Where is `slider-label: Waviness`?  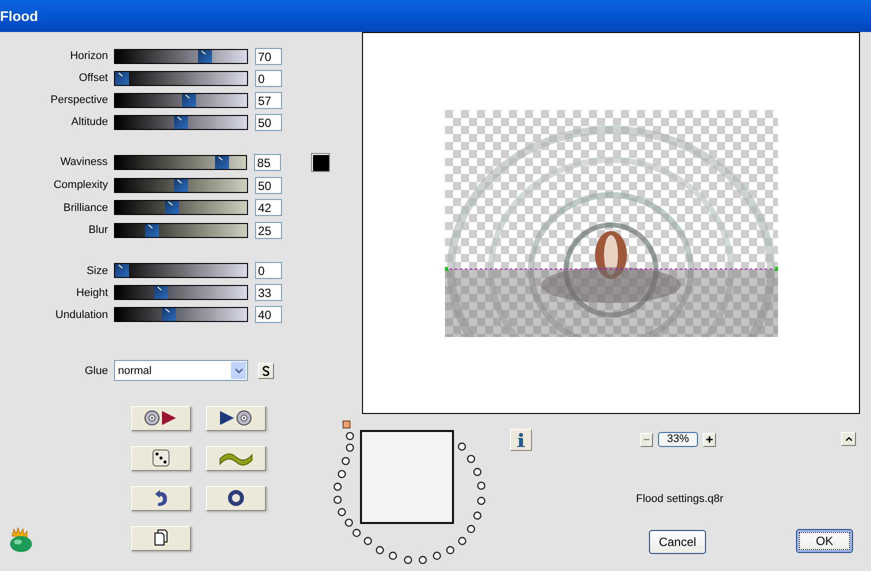 slider-label: Waviness is located at coordinates (83, 162).